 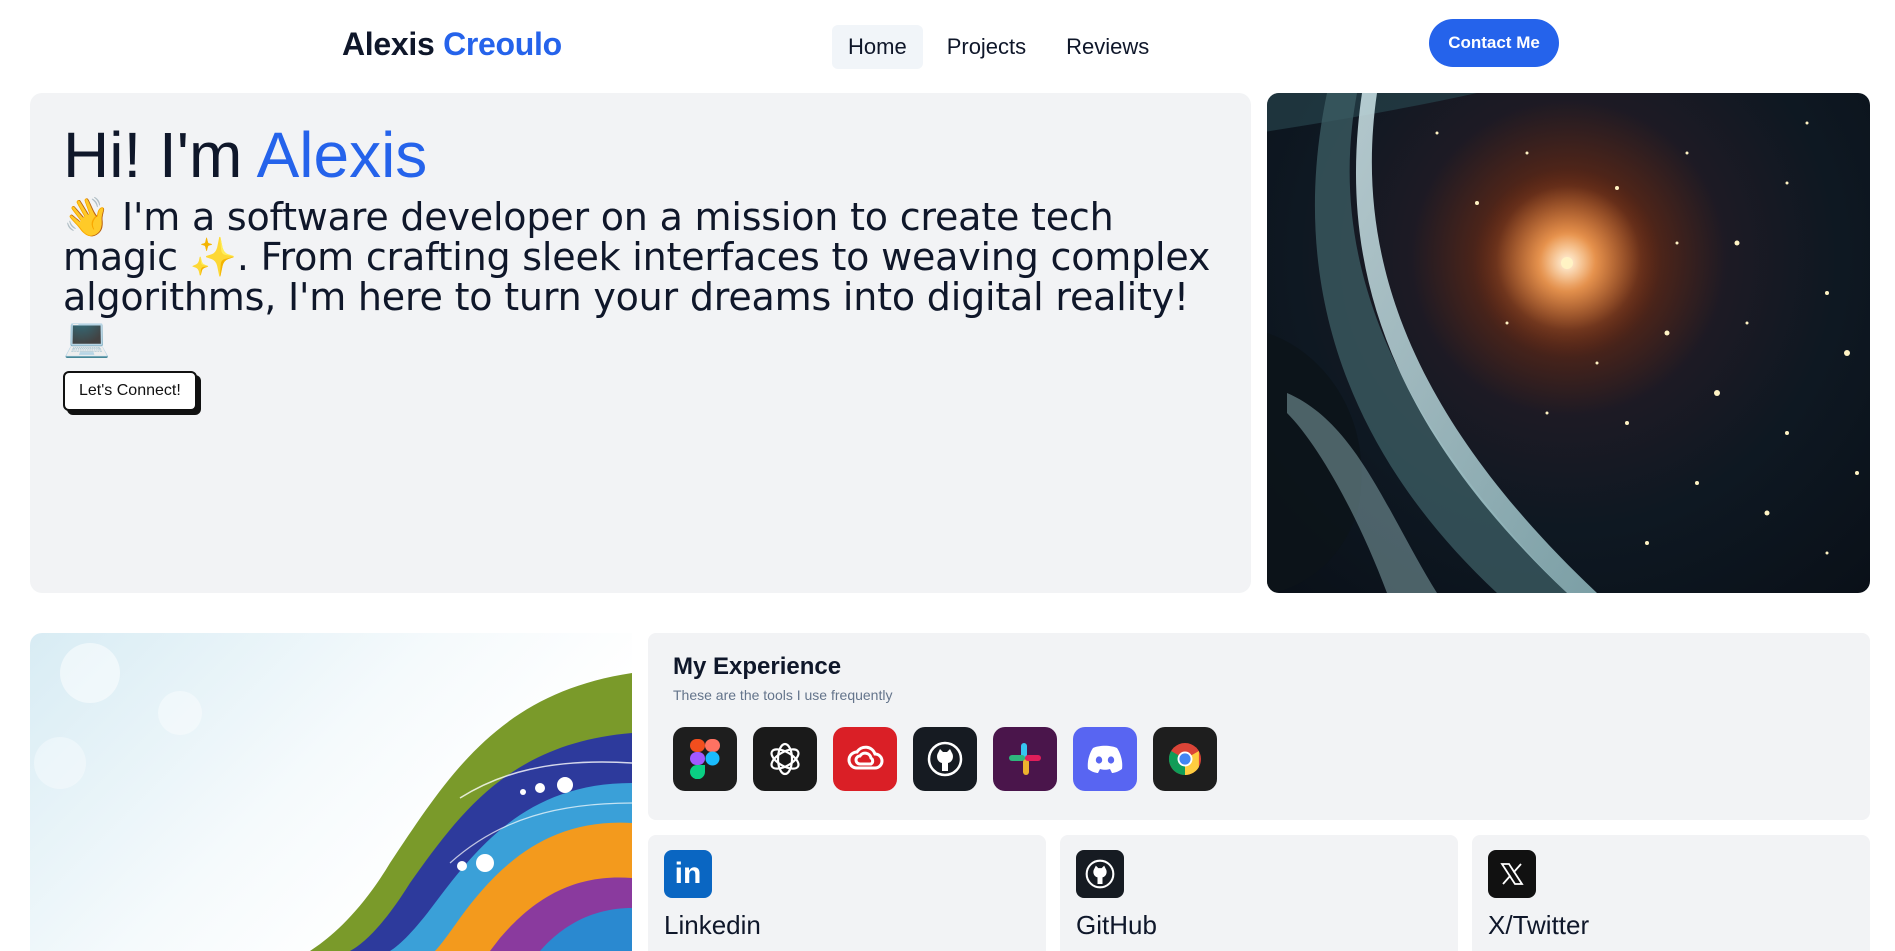 What do you see at coordinates (865, 759) in the screenshot?
I see `creative-cloud-icon` at bounding box center [865, 759].